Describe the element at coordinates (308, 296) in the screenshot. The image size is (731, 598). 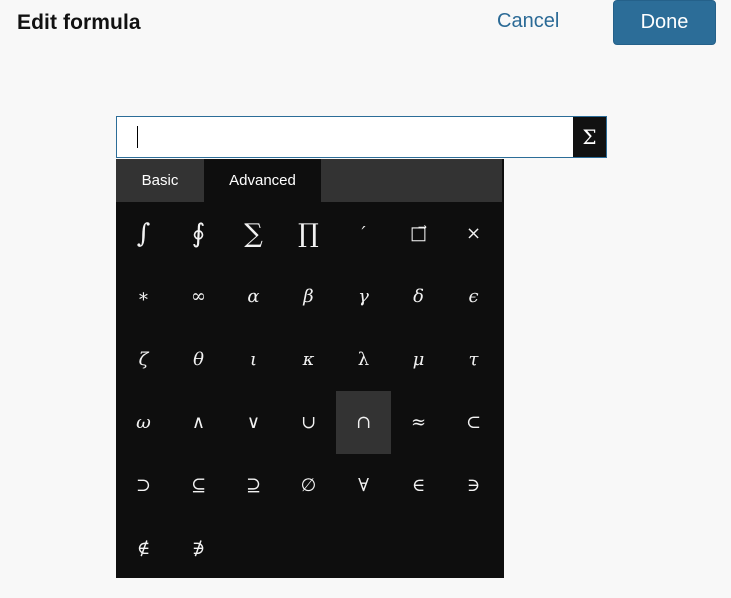
I see `beta-icon: β` at that location.